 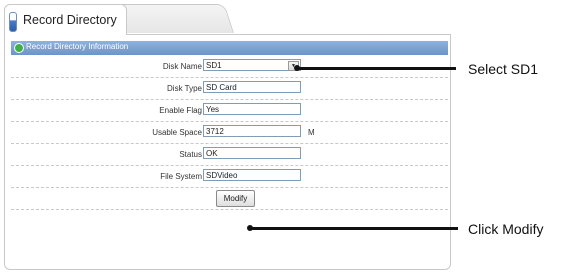 I want to click on usable-space-field: 3712, so click(x=252, y=131).